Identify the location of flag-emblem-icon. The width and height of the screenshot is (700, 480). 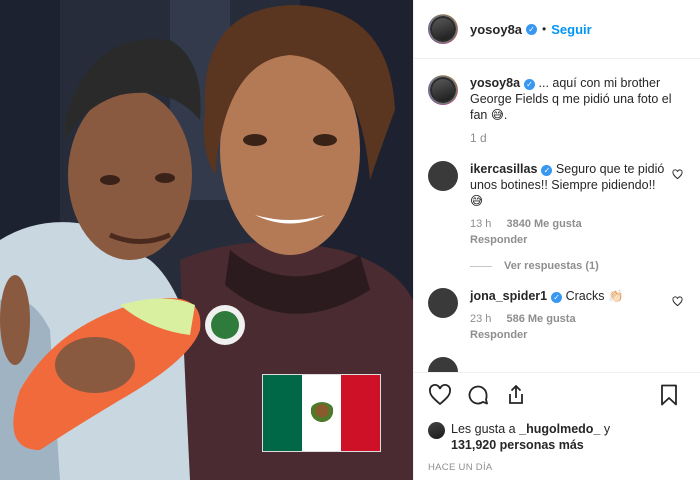
(321, 413).